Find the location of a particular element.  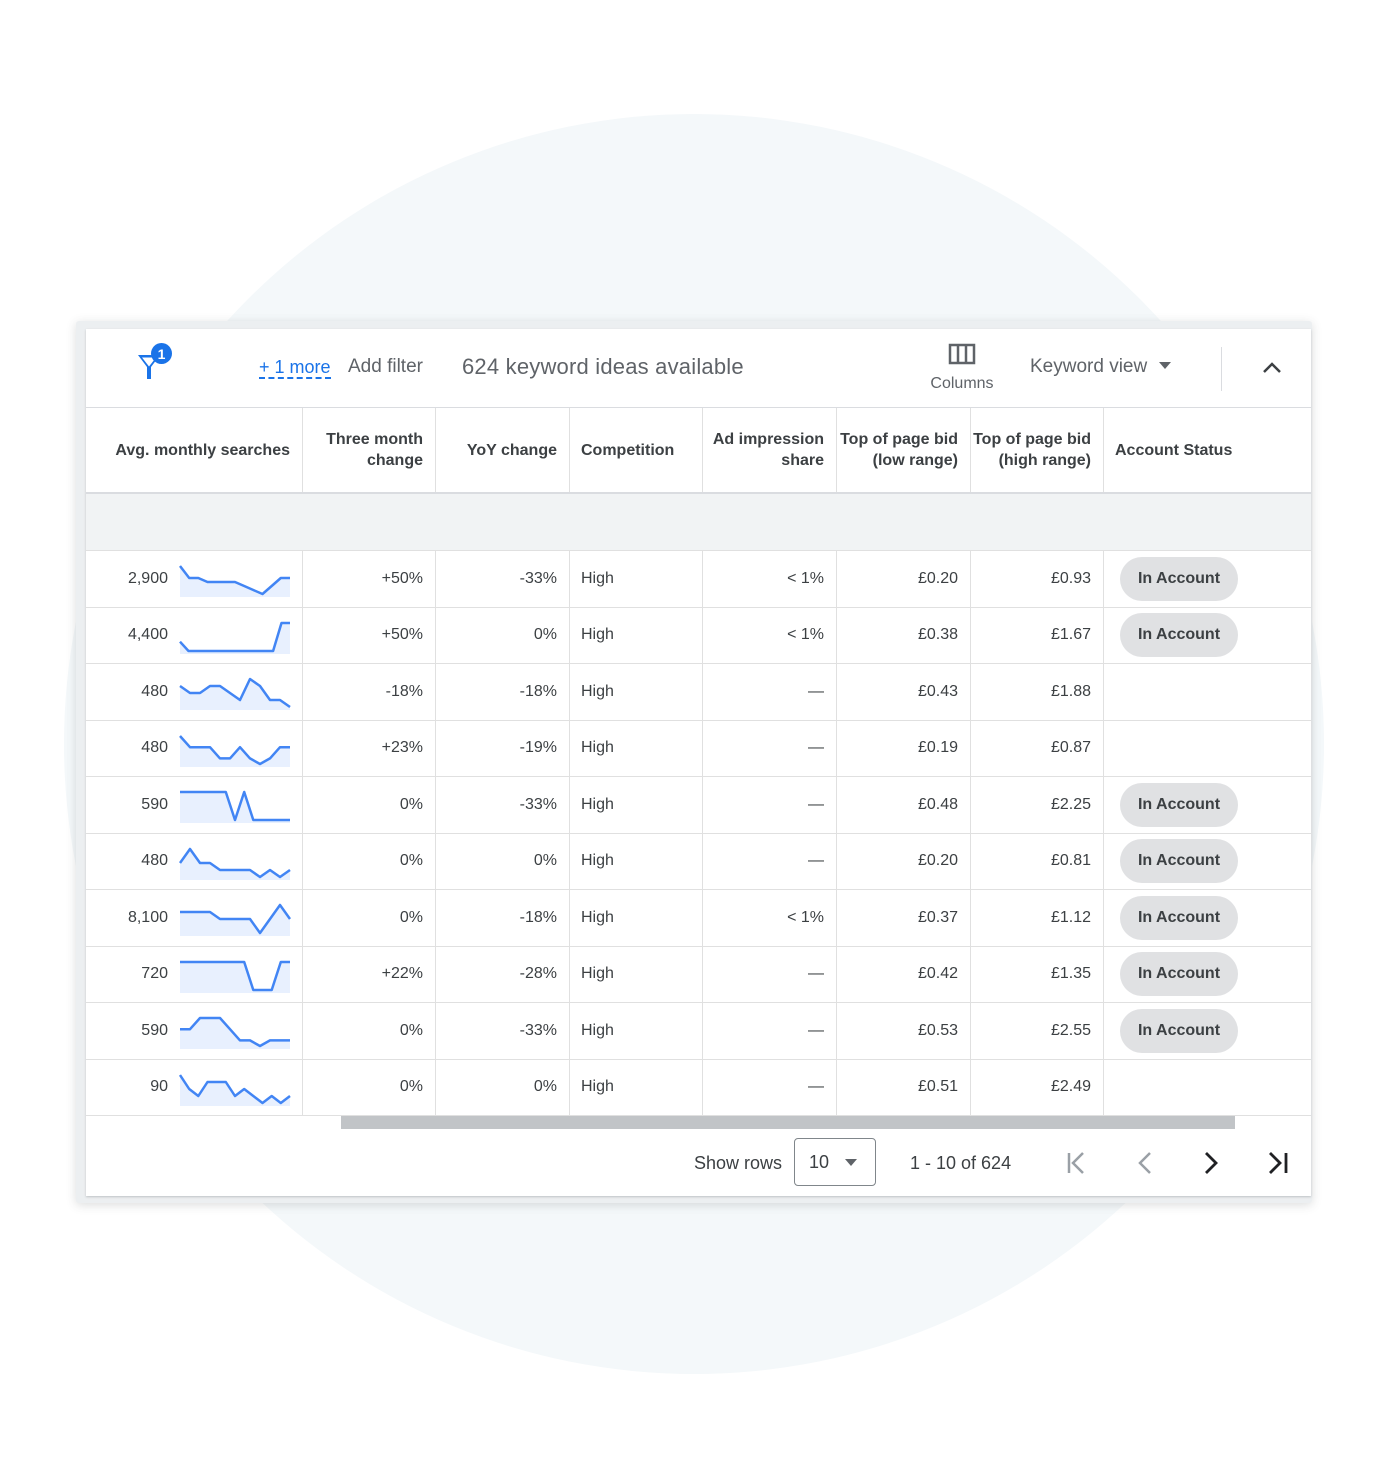

table-row: 8,100 0% -18% High < 1% £0.37 £1.12 In Account is located at coordinates (698, 918).